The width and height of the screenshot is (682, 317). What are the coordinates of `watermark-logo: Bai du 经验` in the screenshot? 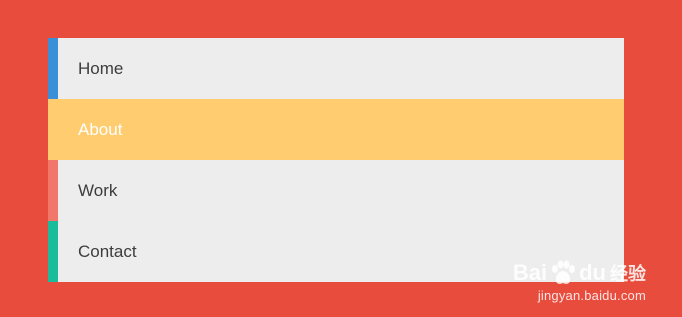 It's located at (579, 273).